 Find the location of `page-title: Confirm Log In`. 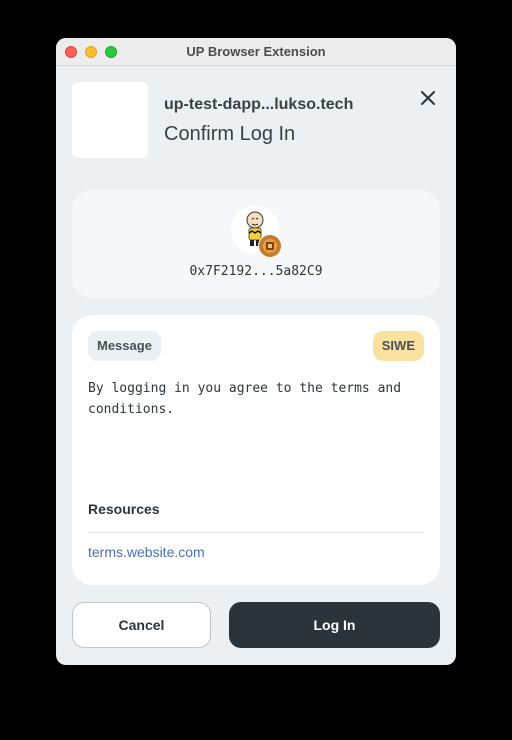

page-title: Confirm Log In is located at coordinates (230, 134).